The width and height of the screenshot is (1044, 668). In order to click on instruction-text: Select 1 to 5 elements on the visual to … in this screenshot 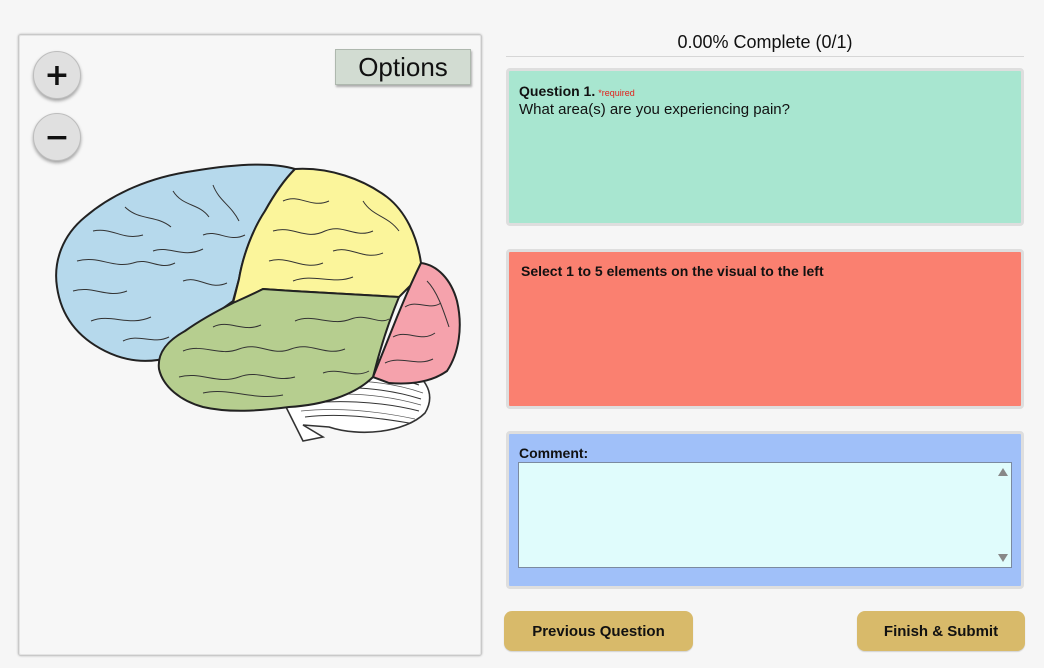, I will do `click(672, 271)`.